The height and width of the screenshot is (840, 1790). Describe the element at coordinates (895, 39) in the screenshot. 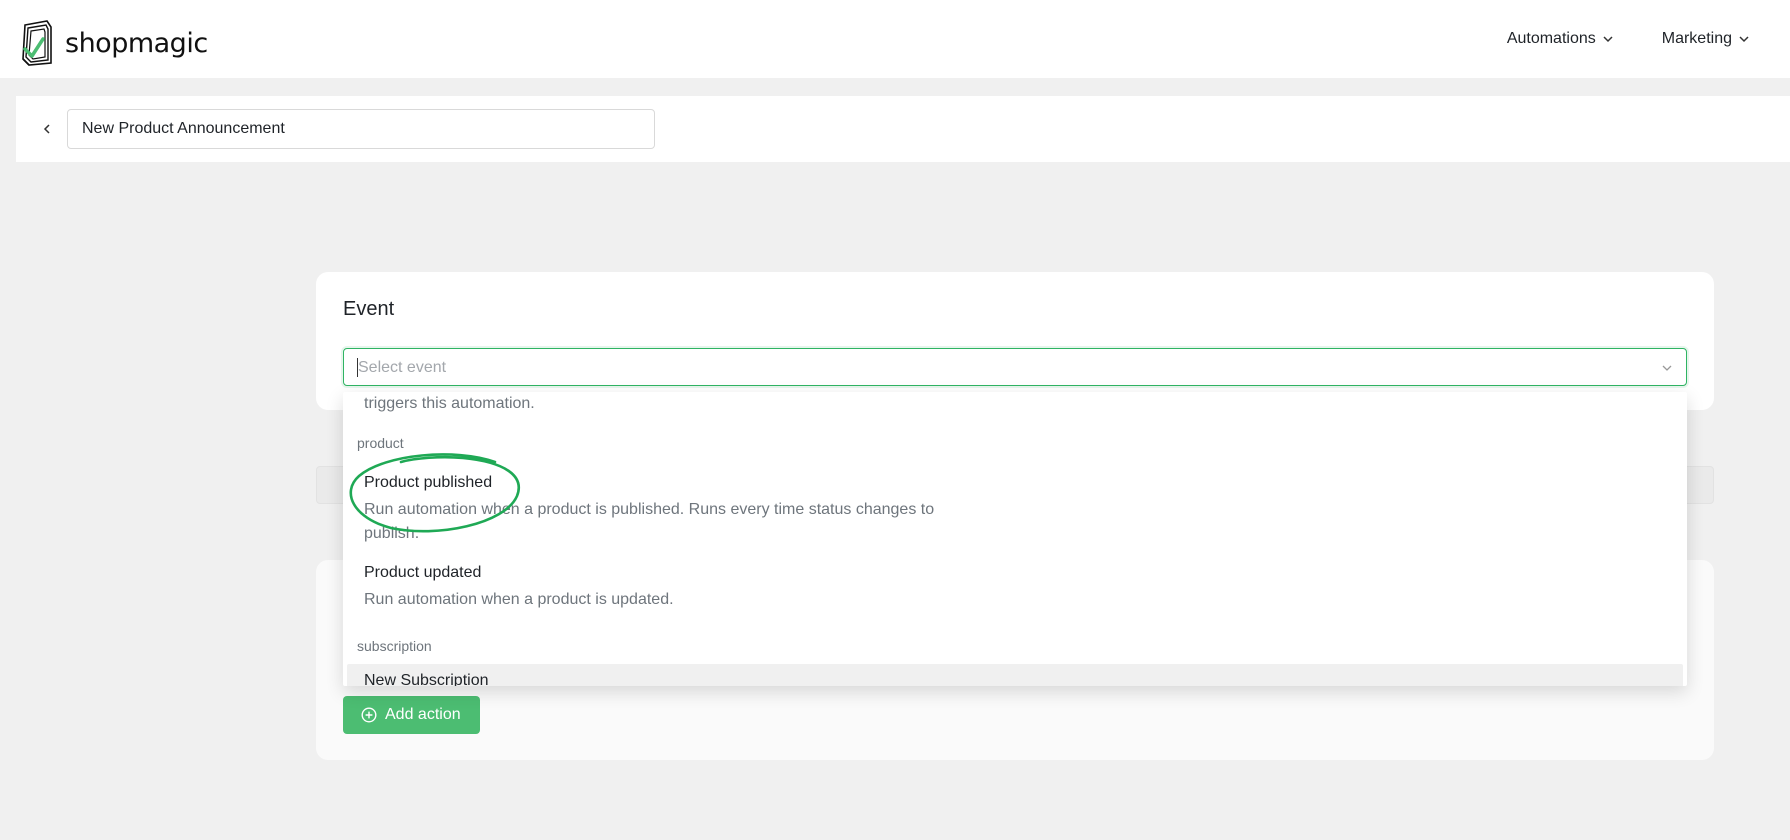

I see `top-navigation-bar: shopmagic Automations Marketing` at that location.